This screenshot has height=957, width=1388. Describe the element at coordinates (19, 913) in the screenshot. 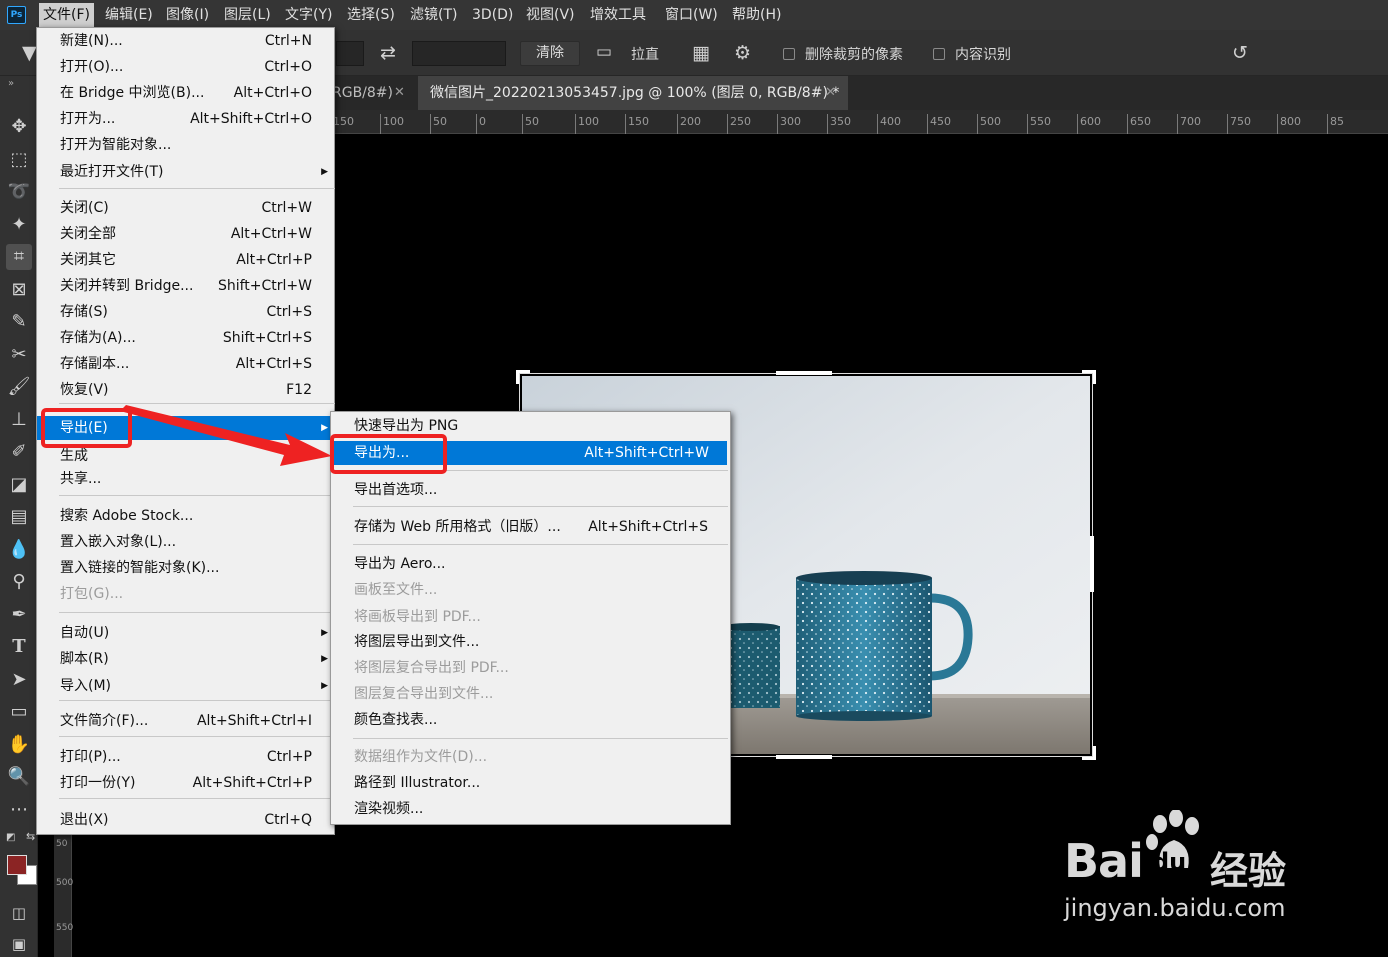

I see `quick-mask-icon: ◫` at that location.